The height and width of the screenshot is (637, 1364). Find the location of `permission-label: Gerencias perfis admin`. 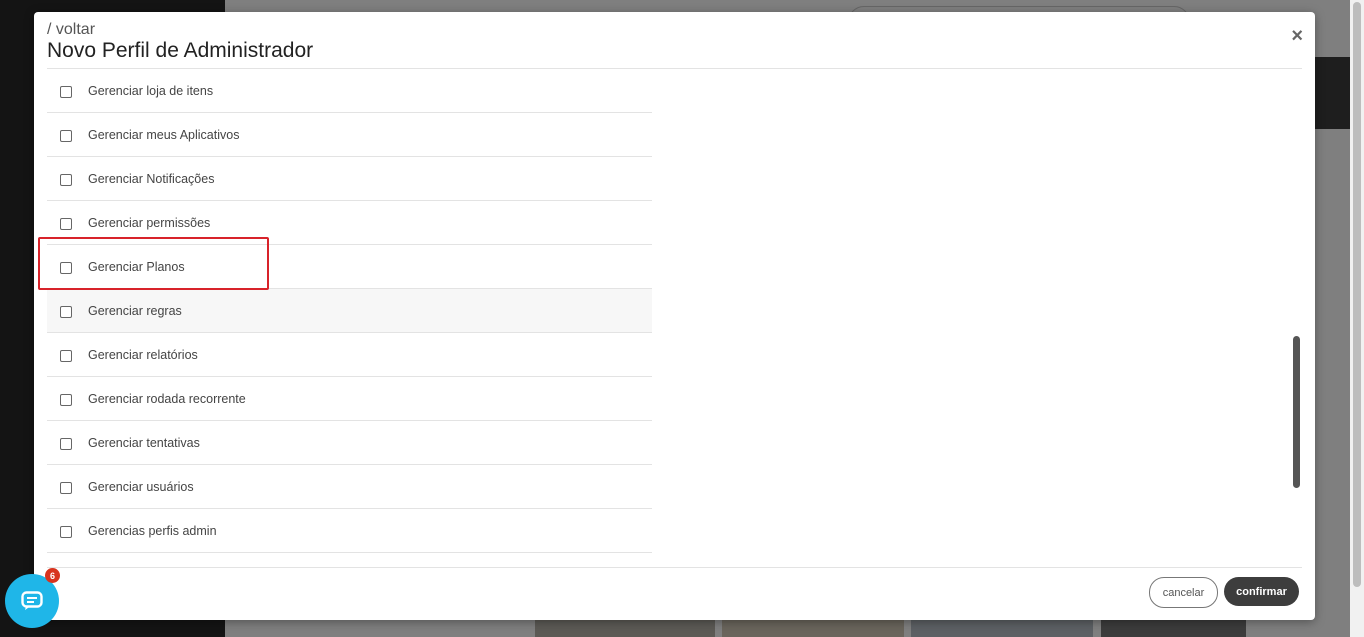

permission-label: Gerencias perfis admin is located at coordinates (152, 530).